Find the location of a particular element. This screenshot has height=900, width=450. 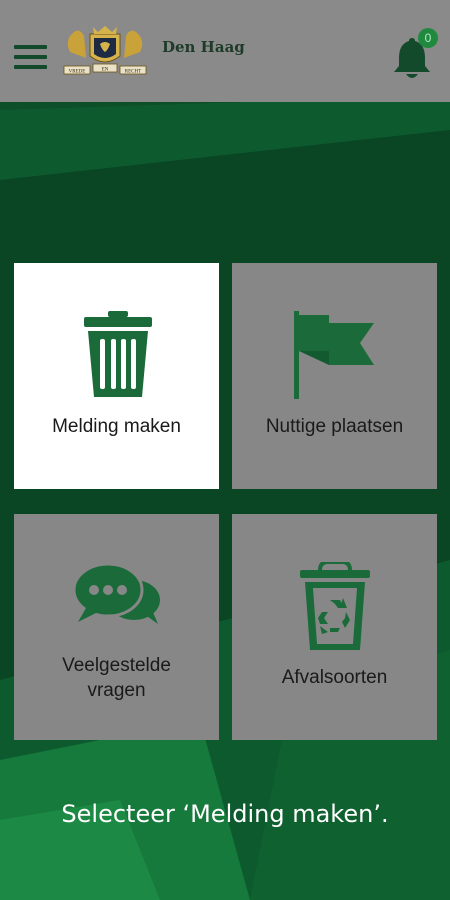

tile-veelgestelde-vragen: Veelgestelde vragen is located at coordinates (116, 627).